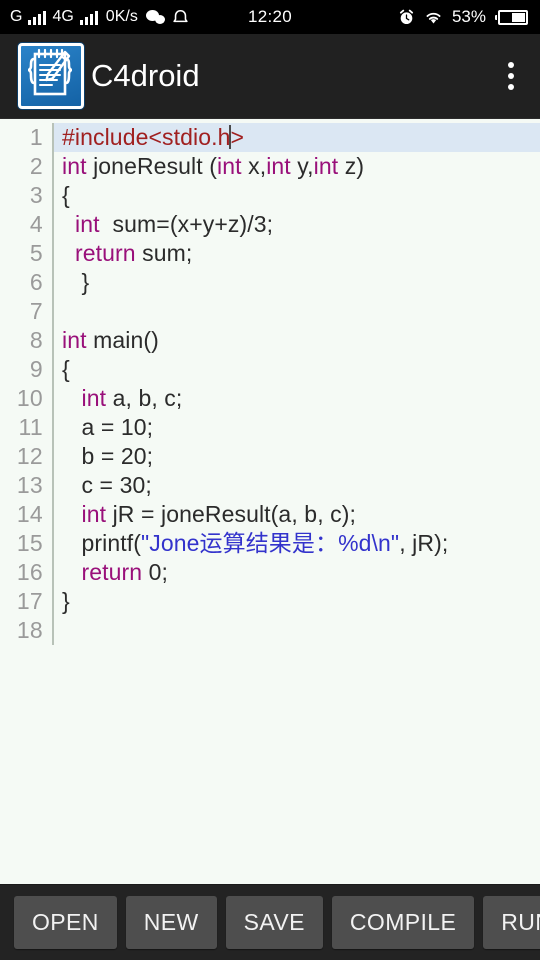 The height and width of the screenshot is (960, 540). I want to click on code-token: a, b, c;, so click(144, 398).